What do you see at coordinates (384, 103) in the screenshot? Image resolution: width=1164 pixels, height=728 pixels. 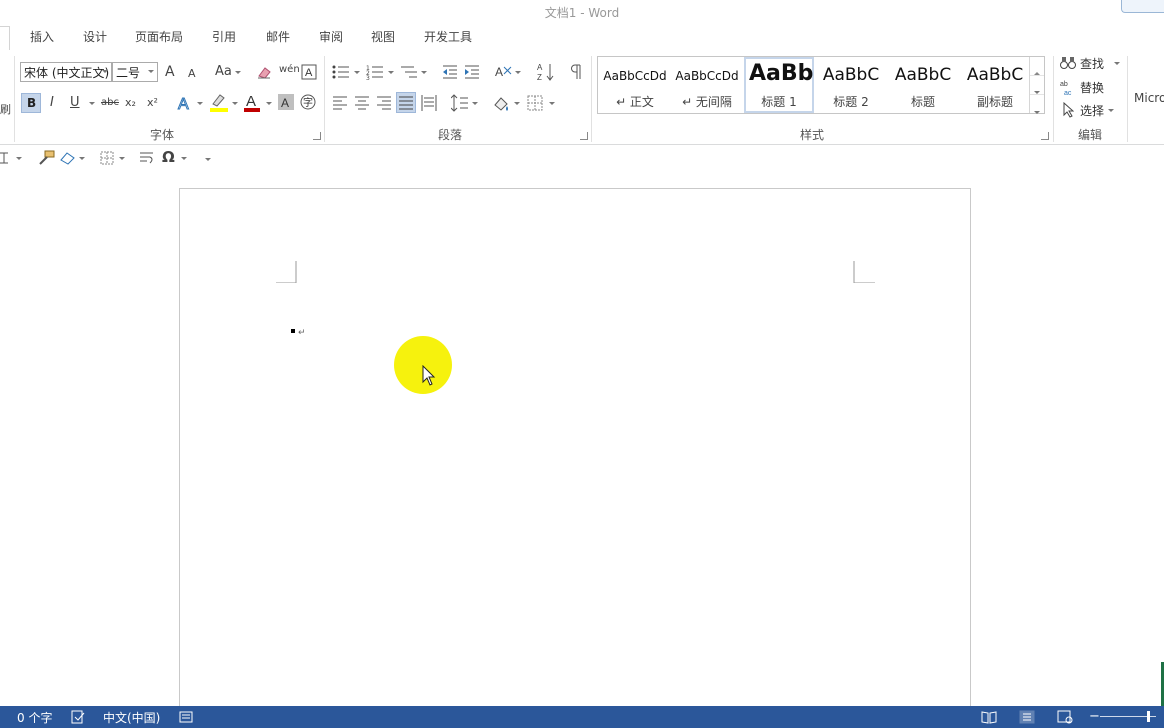 I see `align-right-icon` at bounding box center [384, 103].